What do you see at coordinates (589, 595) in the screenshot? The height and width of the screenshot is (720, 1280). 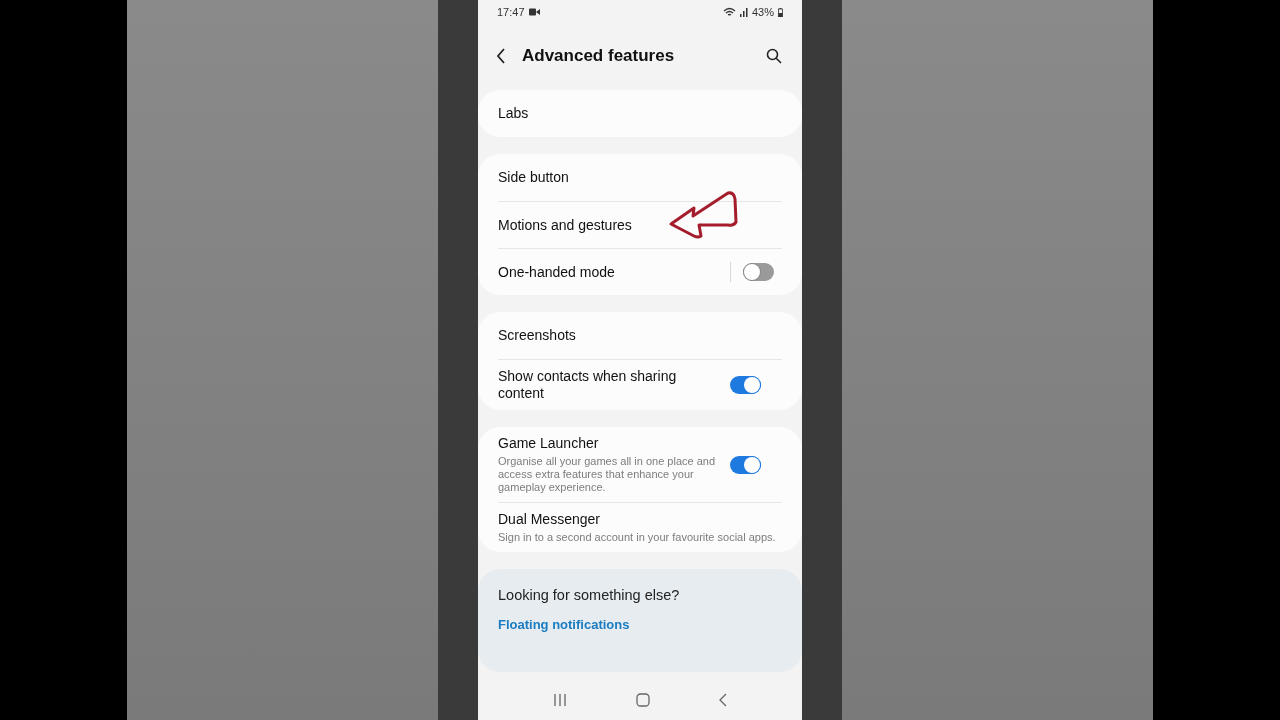 I see `suggestions-title: Looking for something else?` at bounding box center [589, 595].